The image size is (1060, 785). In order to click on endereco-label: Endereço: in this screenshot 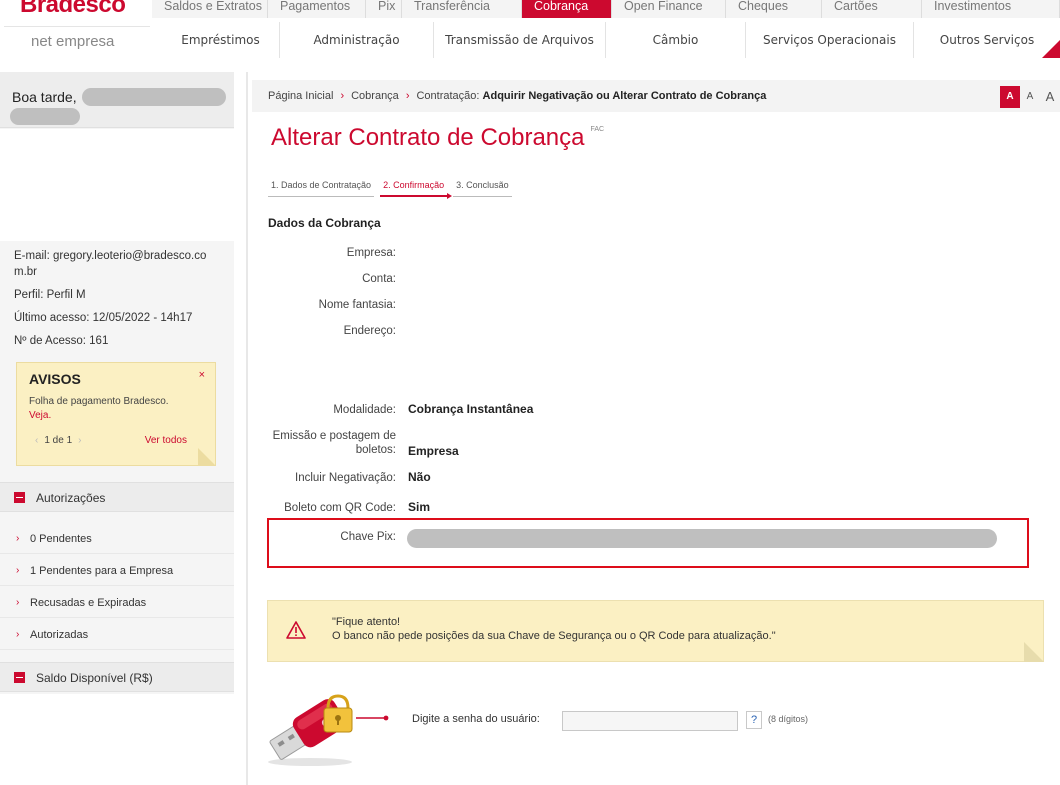, I will do `click(369, 331)`.